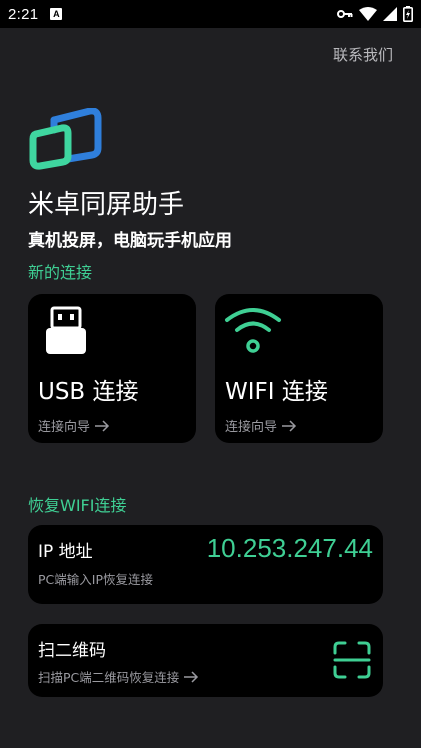 The height and width of the screenshot is (748, 421). Describe the element at coordinates (408, 14) in the screenshot. I see `battery-icon` at that location.